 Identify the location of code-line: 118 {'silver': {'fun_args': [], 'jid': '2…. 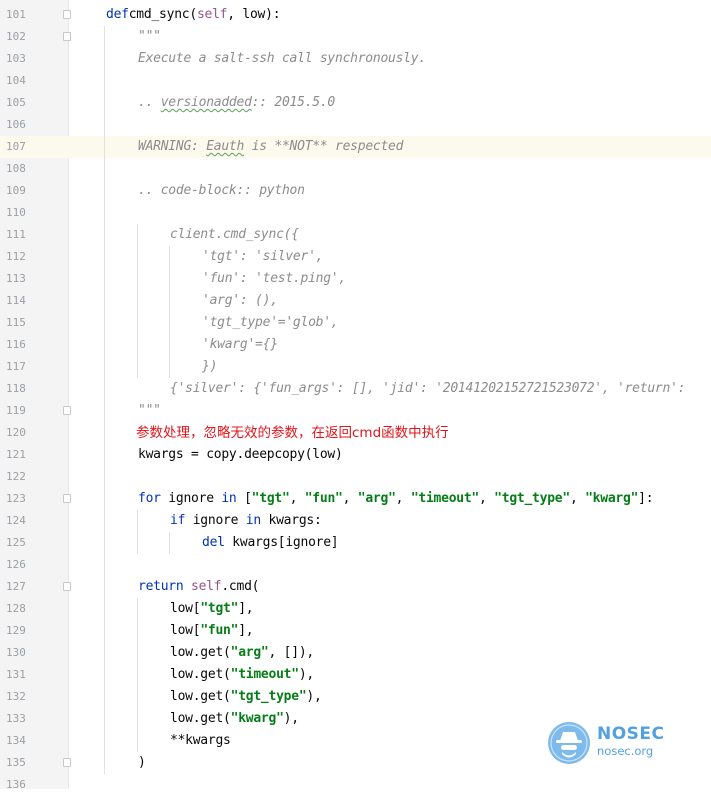
(355, 389).